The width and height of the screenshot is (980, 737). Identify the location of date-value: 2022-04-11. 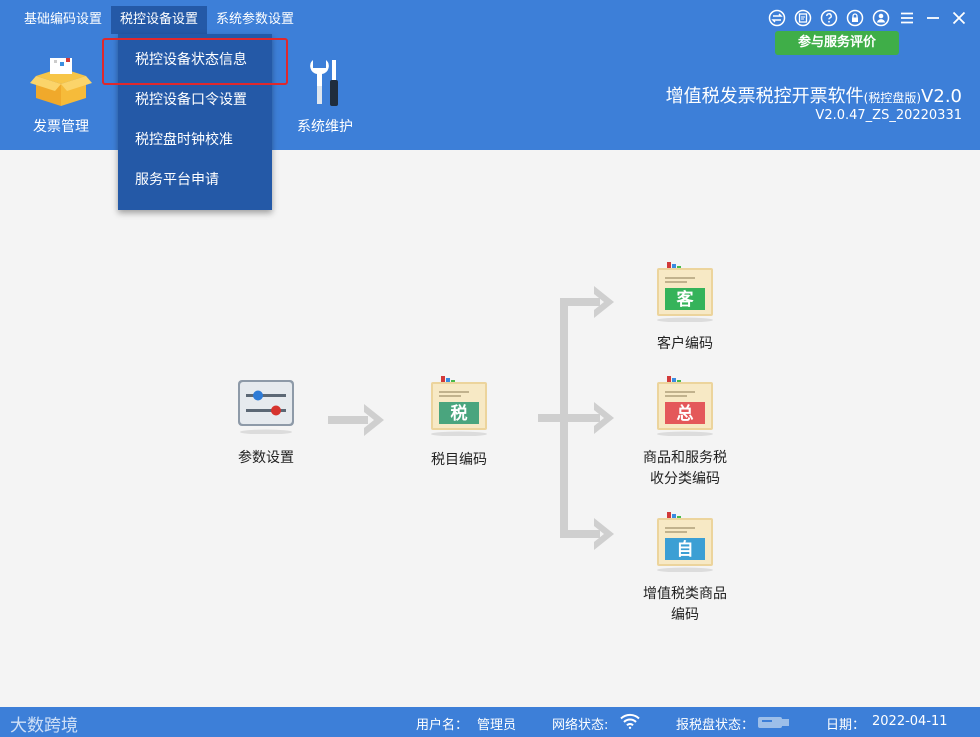
(910, 721).